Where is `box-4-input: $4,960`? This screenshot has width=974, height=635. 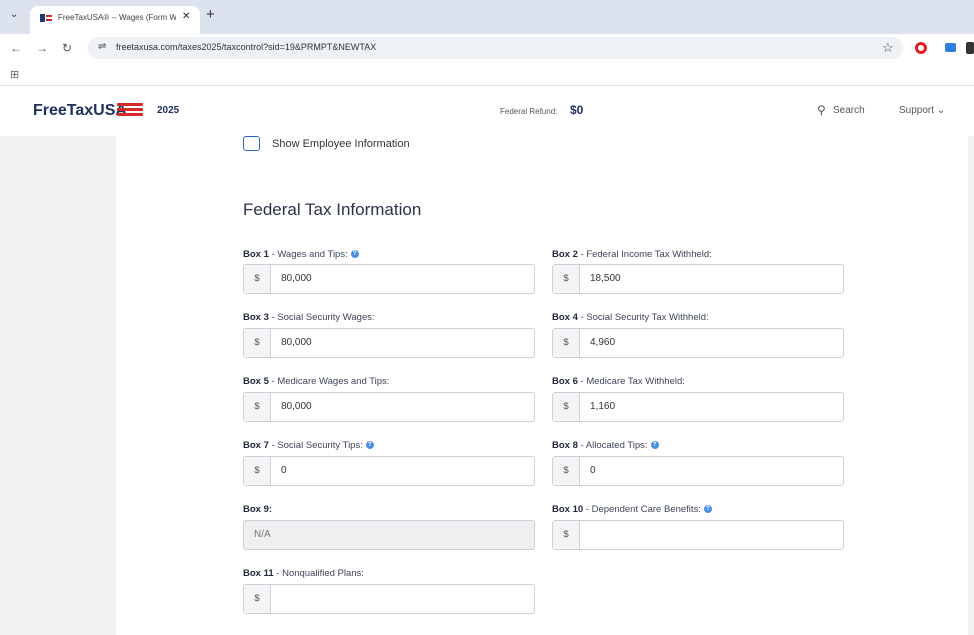
box-4-input: $4,960 is located at coordinates (698, 343).